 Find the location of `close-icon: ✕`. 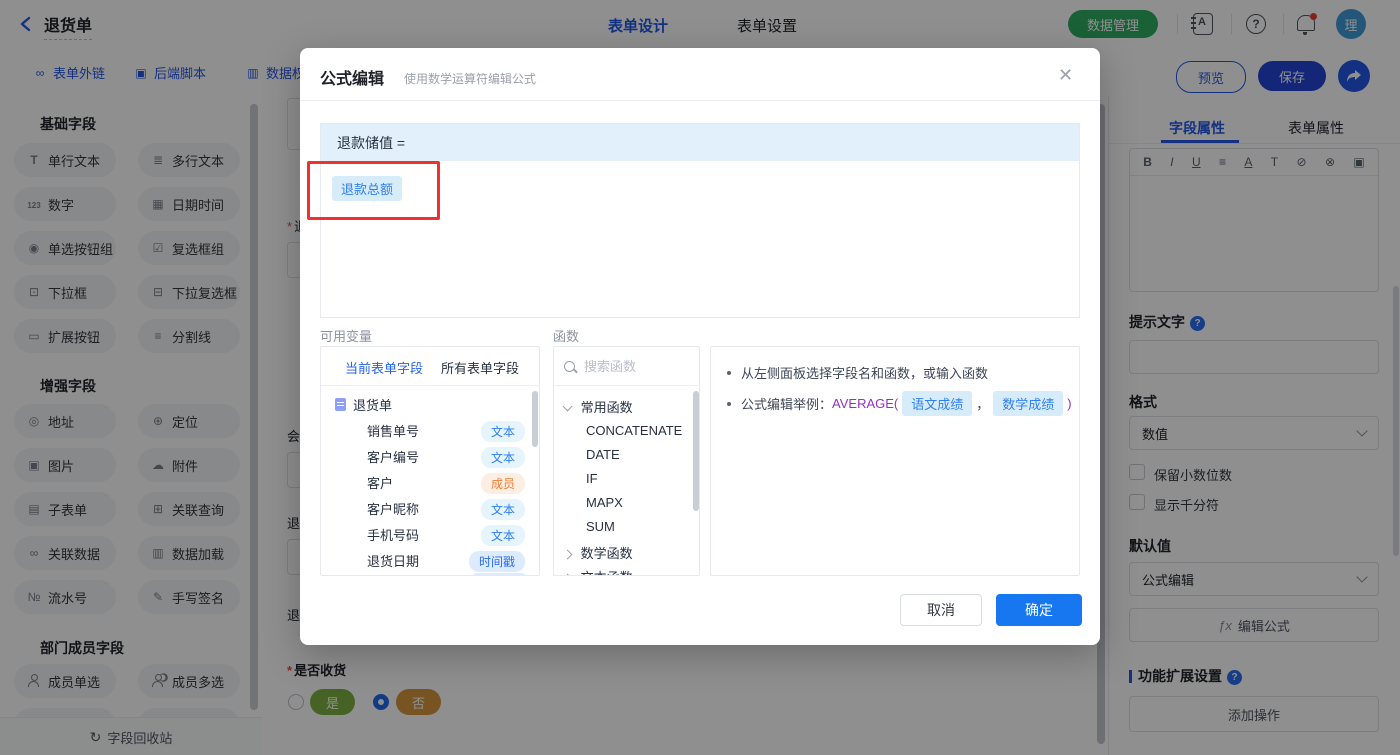

close-icon: ✕ is located at coordinates (1065, 75).